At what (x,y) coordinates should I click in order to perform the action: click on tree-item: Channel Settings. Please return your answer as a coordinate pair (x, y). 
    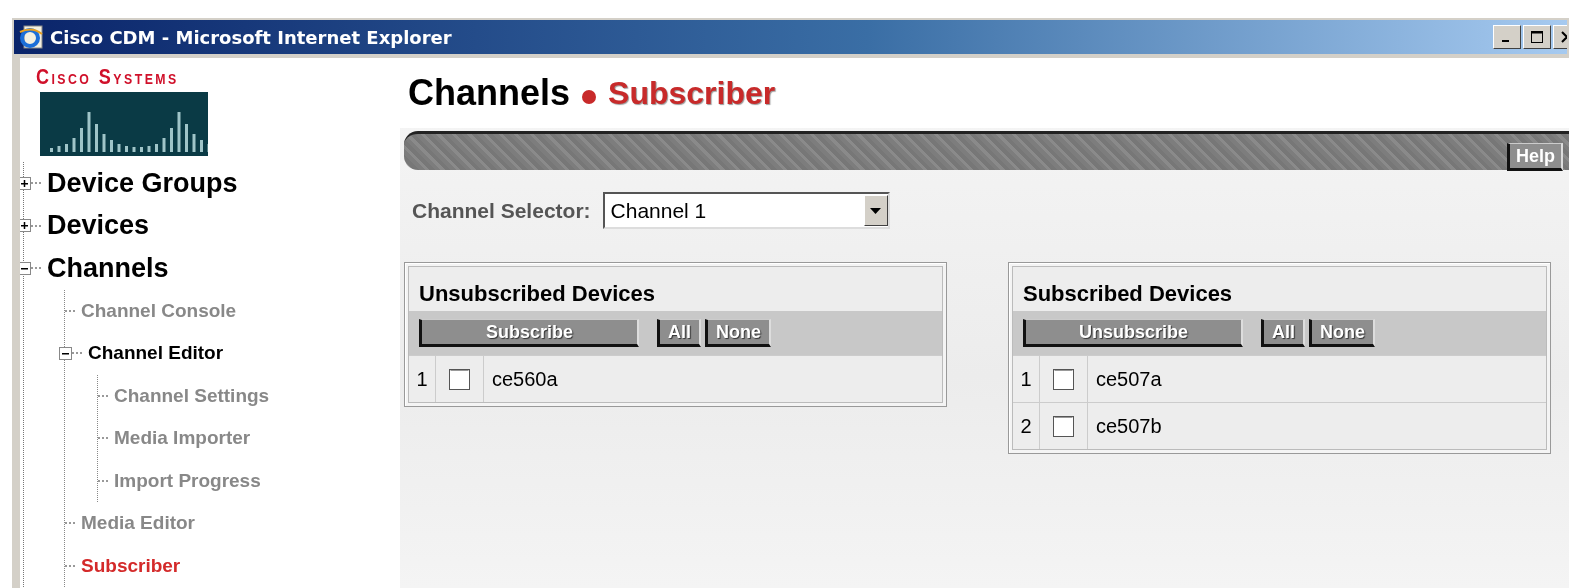
    Looking at the image, I should click on (192, 395).